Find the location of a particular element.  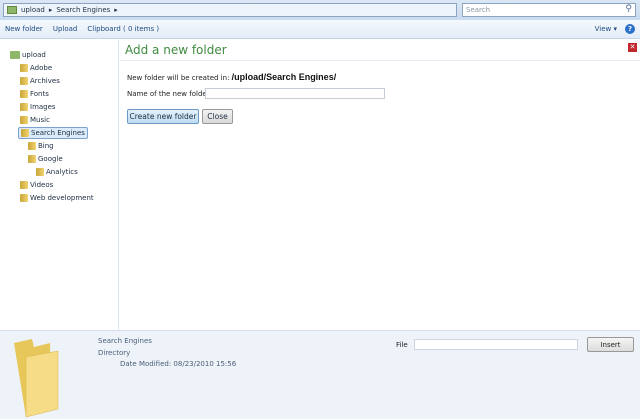

upload-button: Upload is located at coordinates (65, 29).